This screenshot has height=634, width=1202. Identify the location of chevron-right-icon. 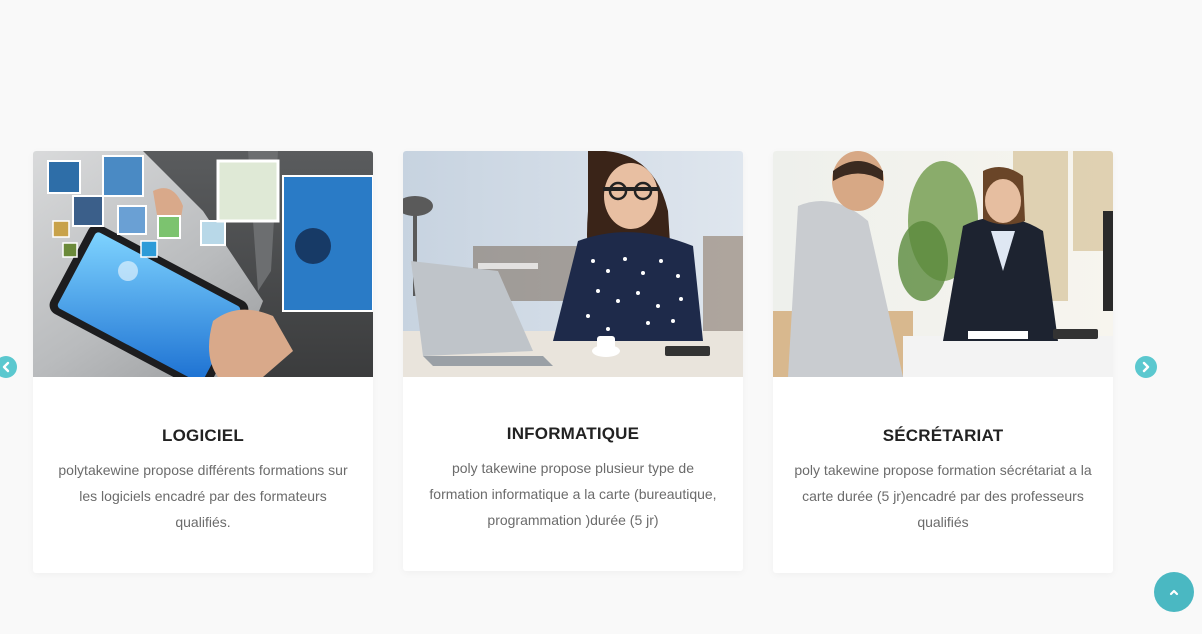
(1146, 367).